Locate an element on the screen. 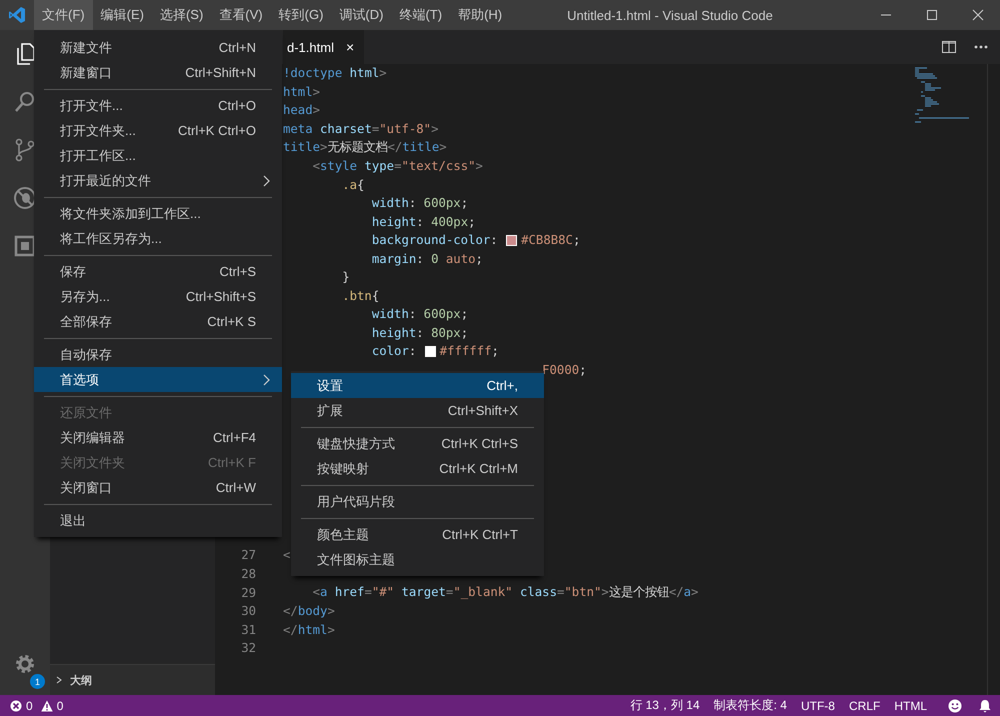 This screenshot has width=1000, height=716. menu-item: 关闭窗口 Ctrl+W is located at coordinates (158, 487).